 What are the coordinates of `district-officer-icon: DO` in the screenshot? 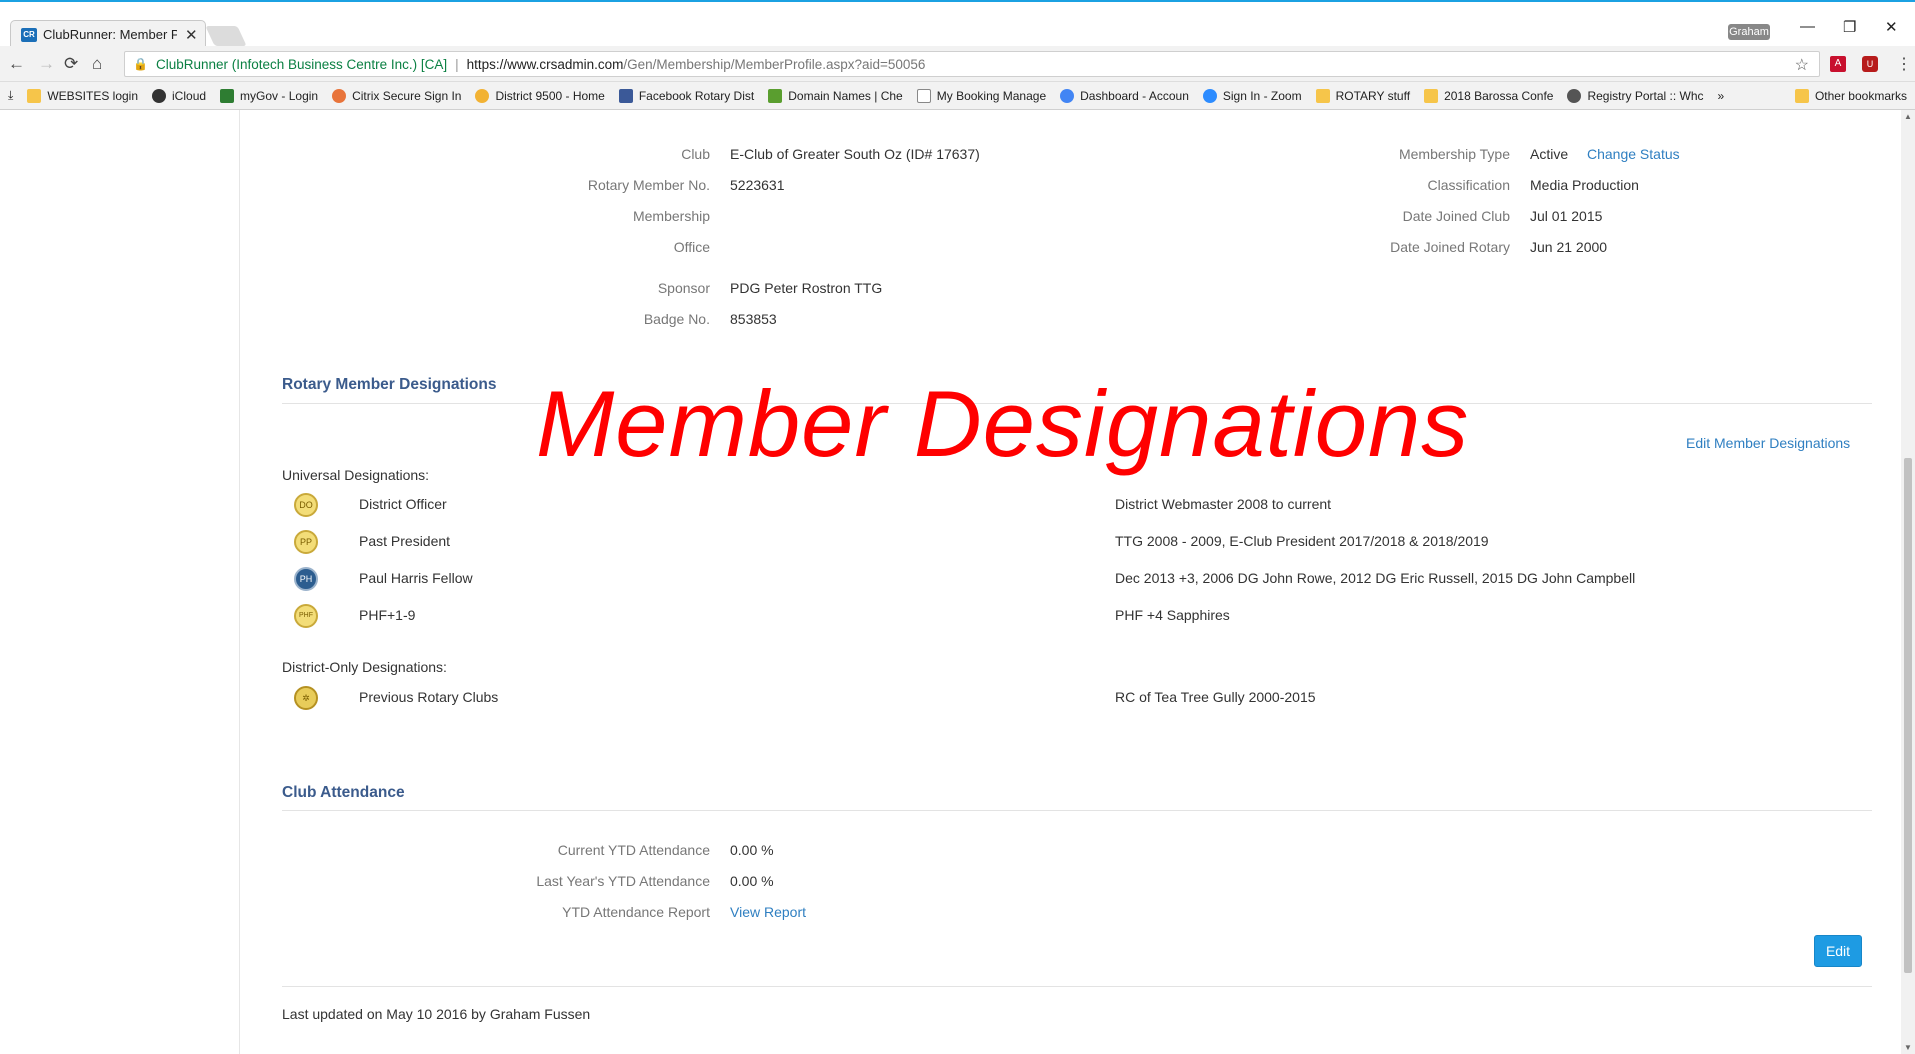 It's located at (306, 505).